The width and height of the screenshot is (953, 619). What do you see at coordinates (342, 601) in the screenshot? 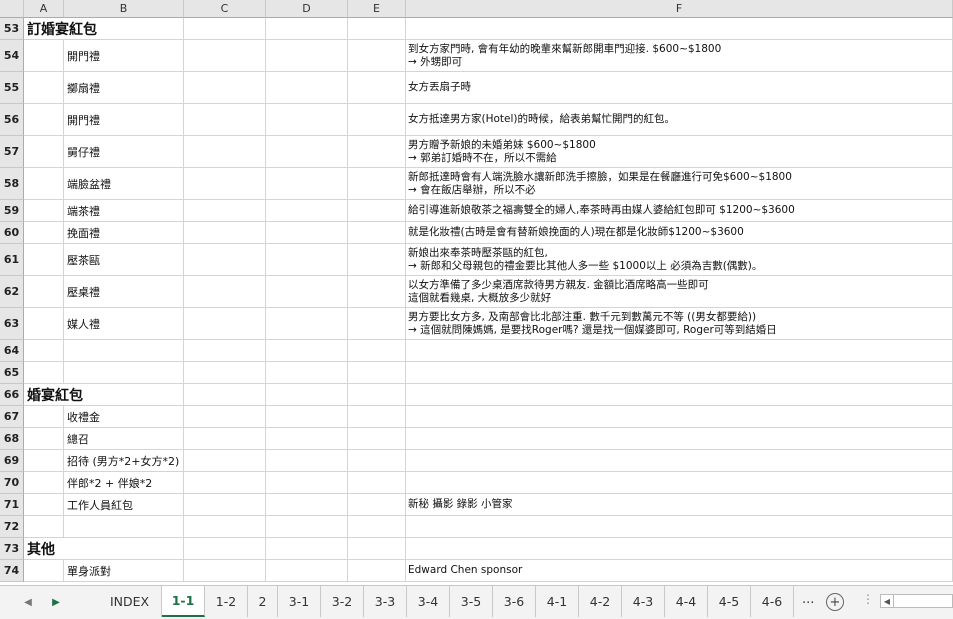
I see `tab-3-2: 3-2` at bounding box center [342, 601].